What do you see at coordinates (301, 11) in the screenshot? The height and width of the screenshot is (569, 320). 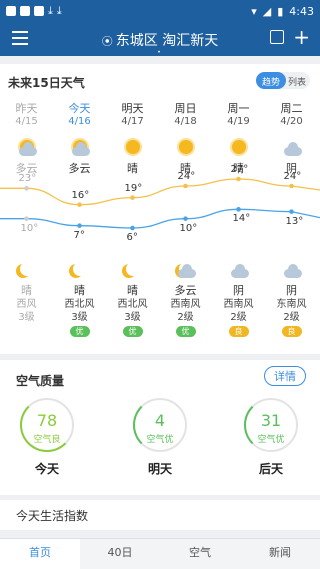 I see `clock: 4:43` at bounding box center [301, 11].